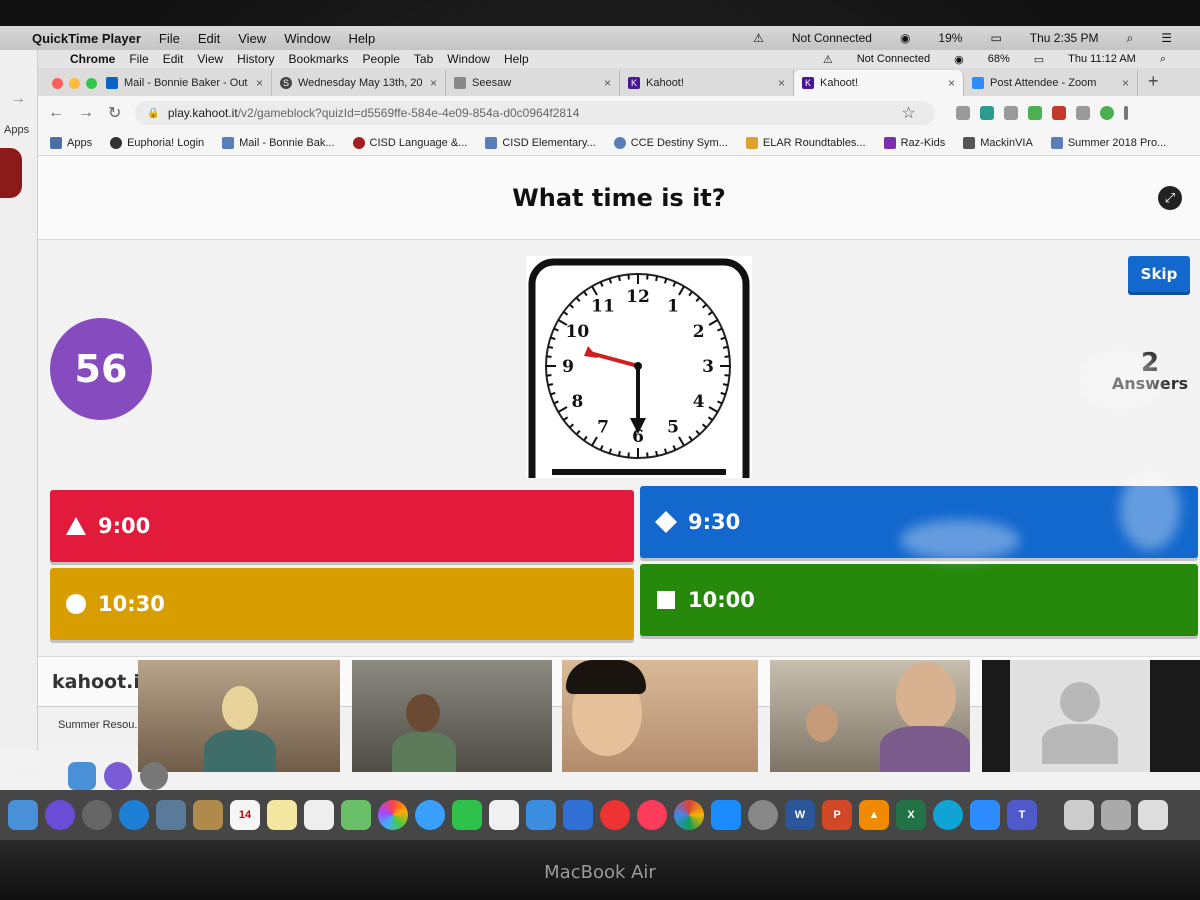 This screenshot has width=1200, height=900. Describe the element at coordinates (919, 600) in the screenshot. I see `answer-option-square: 10:00` at that location.